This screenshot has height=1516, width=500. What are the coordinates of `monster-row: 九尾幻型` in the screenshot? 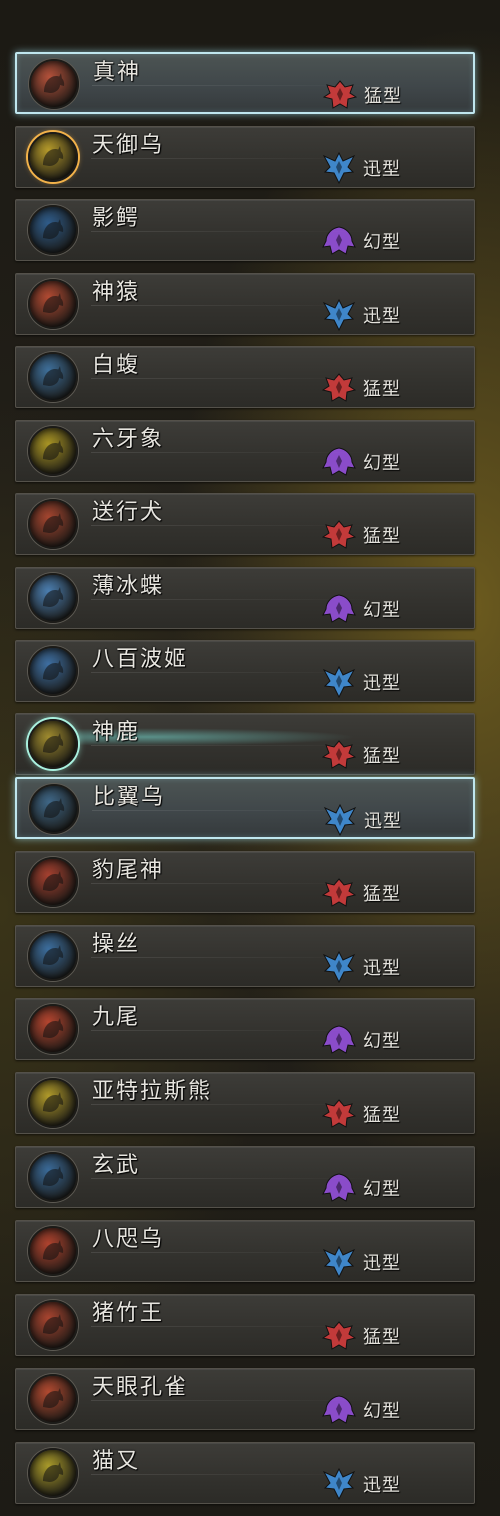 It's located at (245, 1029).